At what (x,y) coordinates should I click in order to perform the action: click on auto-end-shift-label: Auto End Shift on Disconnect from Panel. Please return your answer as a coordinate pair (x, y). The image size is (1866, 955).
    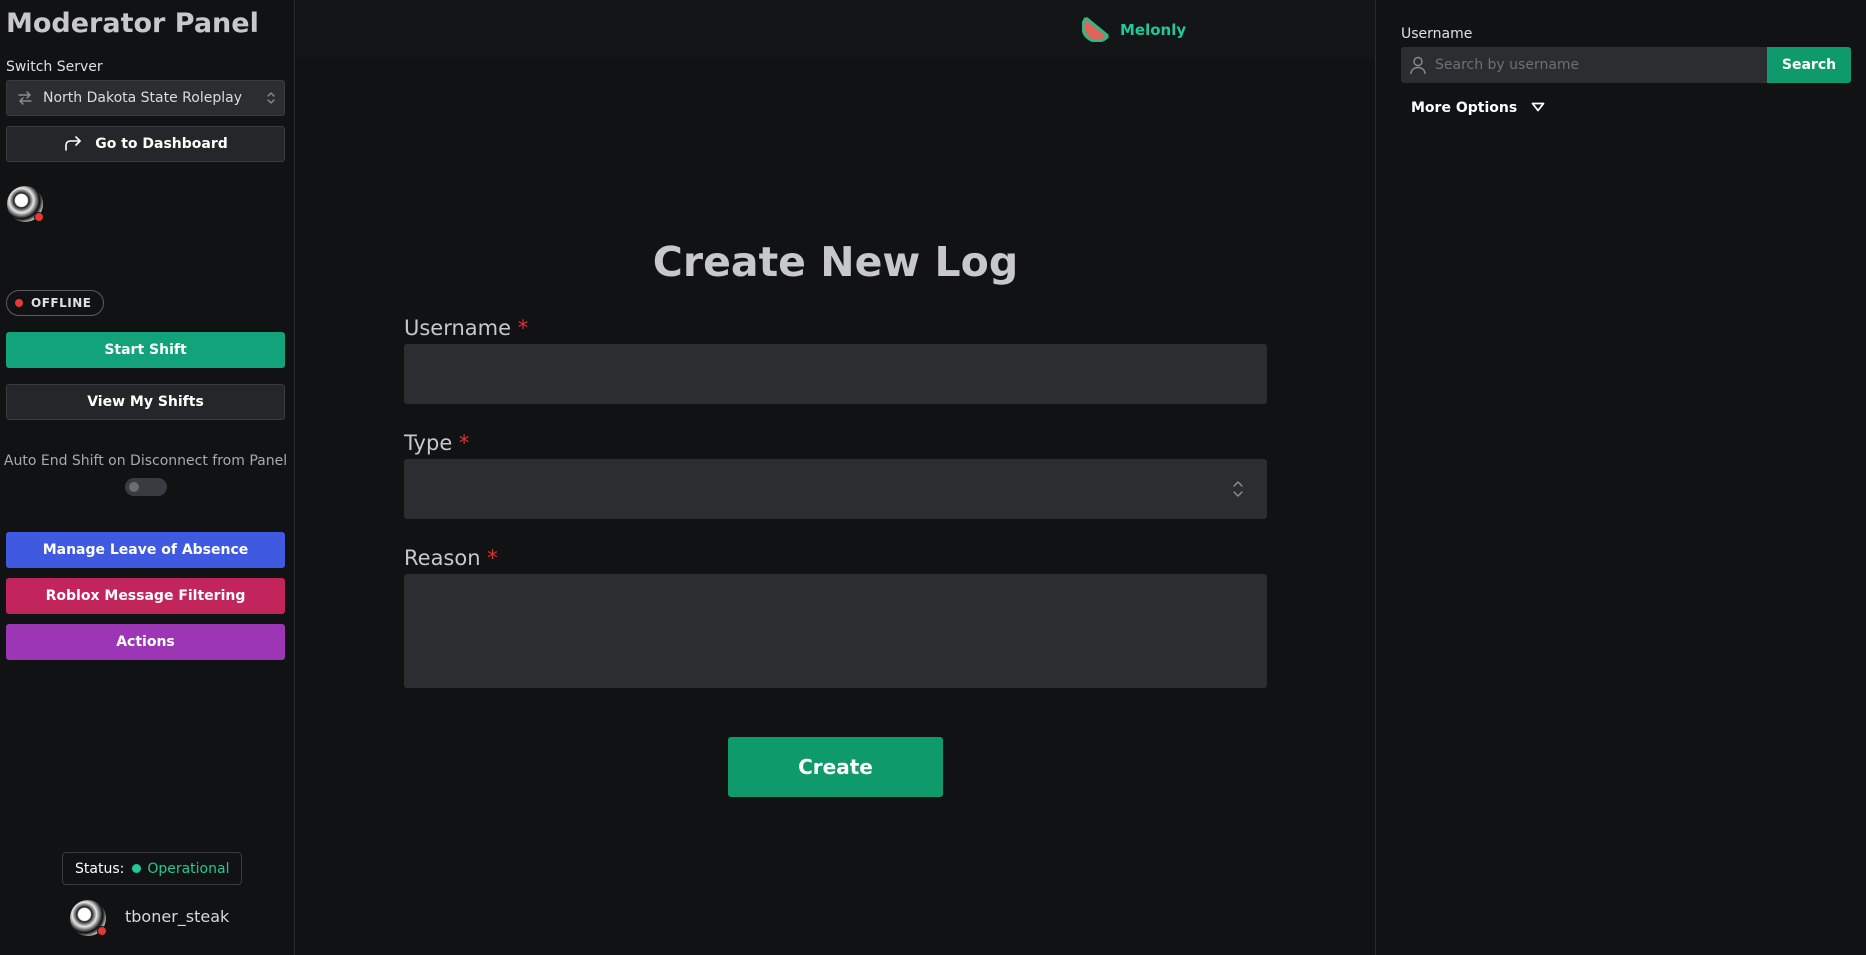
    Looking at the image, I should click on (145, 461).